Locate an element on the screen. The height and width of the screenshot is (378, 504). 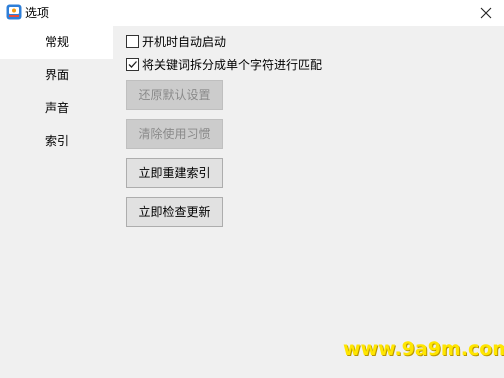
split-keyword-option: 将关键词拆分成单个字符进行匹配 is located at coordinates (224, 64).